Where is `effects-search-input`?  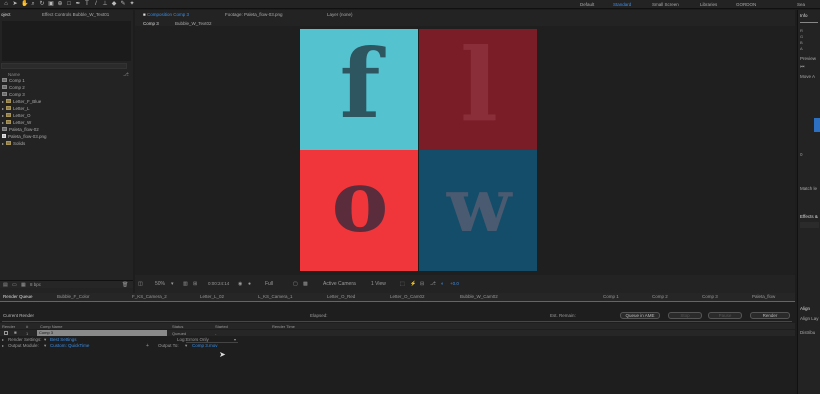
effects-search-input is located at coordinates (809, 225).